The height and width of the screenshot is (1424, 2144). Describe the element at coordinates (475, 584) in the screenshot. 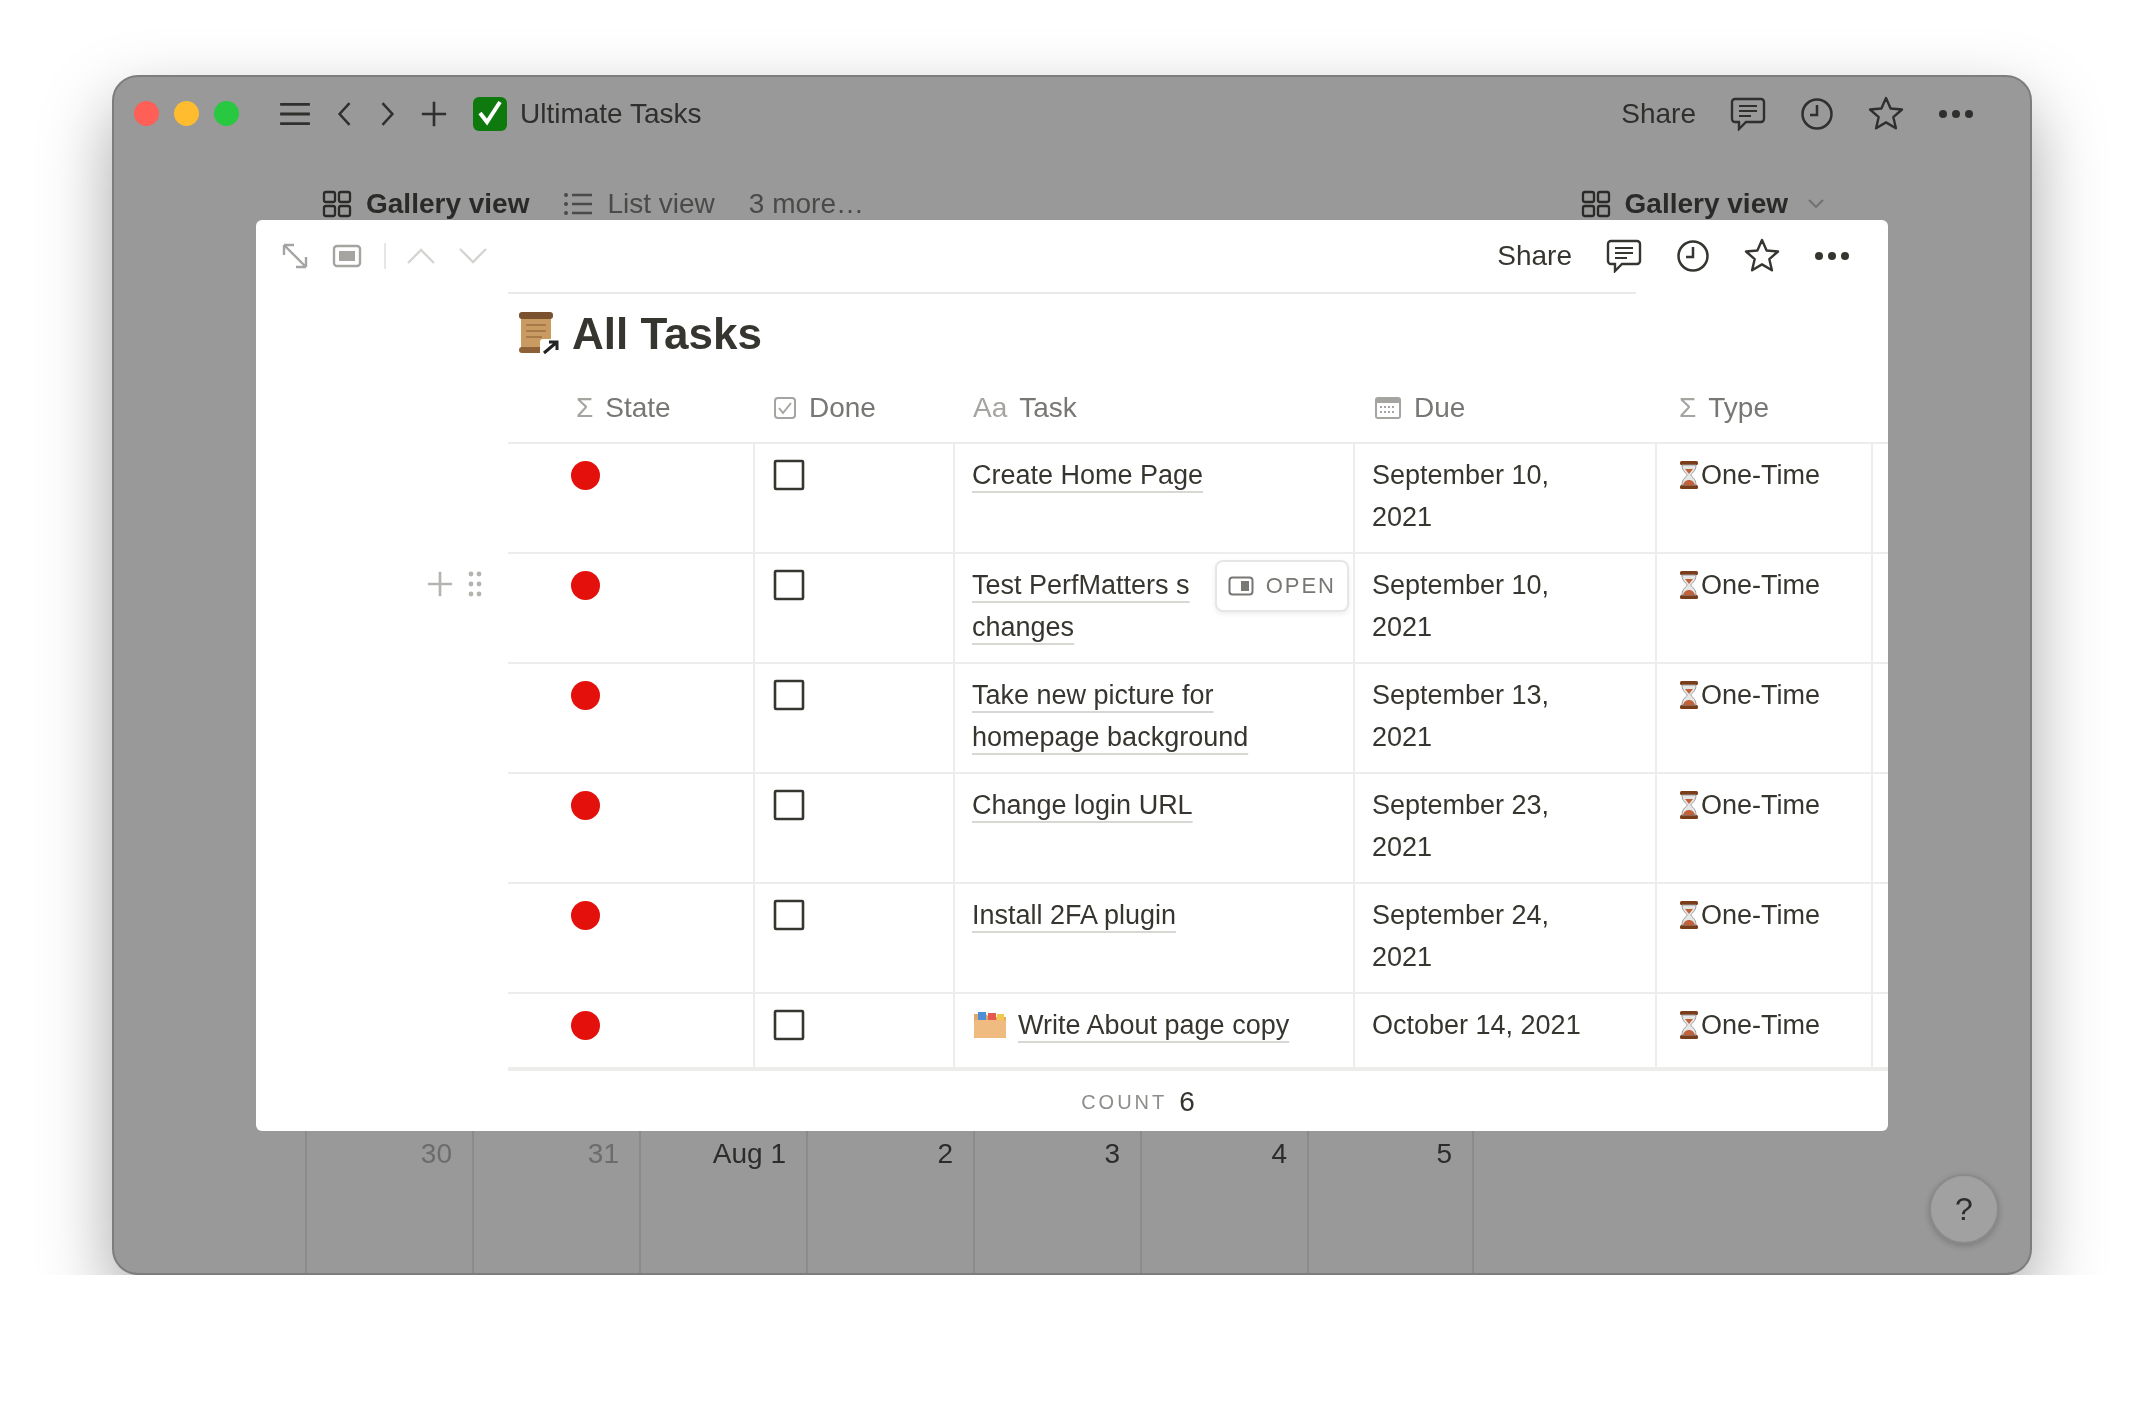

I see `drag-handle-icon` at that location.